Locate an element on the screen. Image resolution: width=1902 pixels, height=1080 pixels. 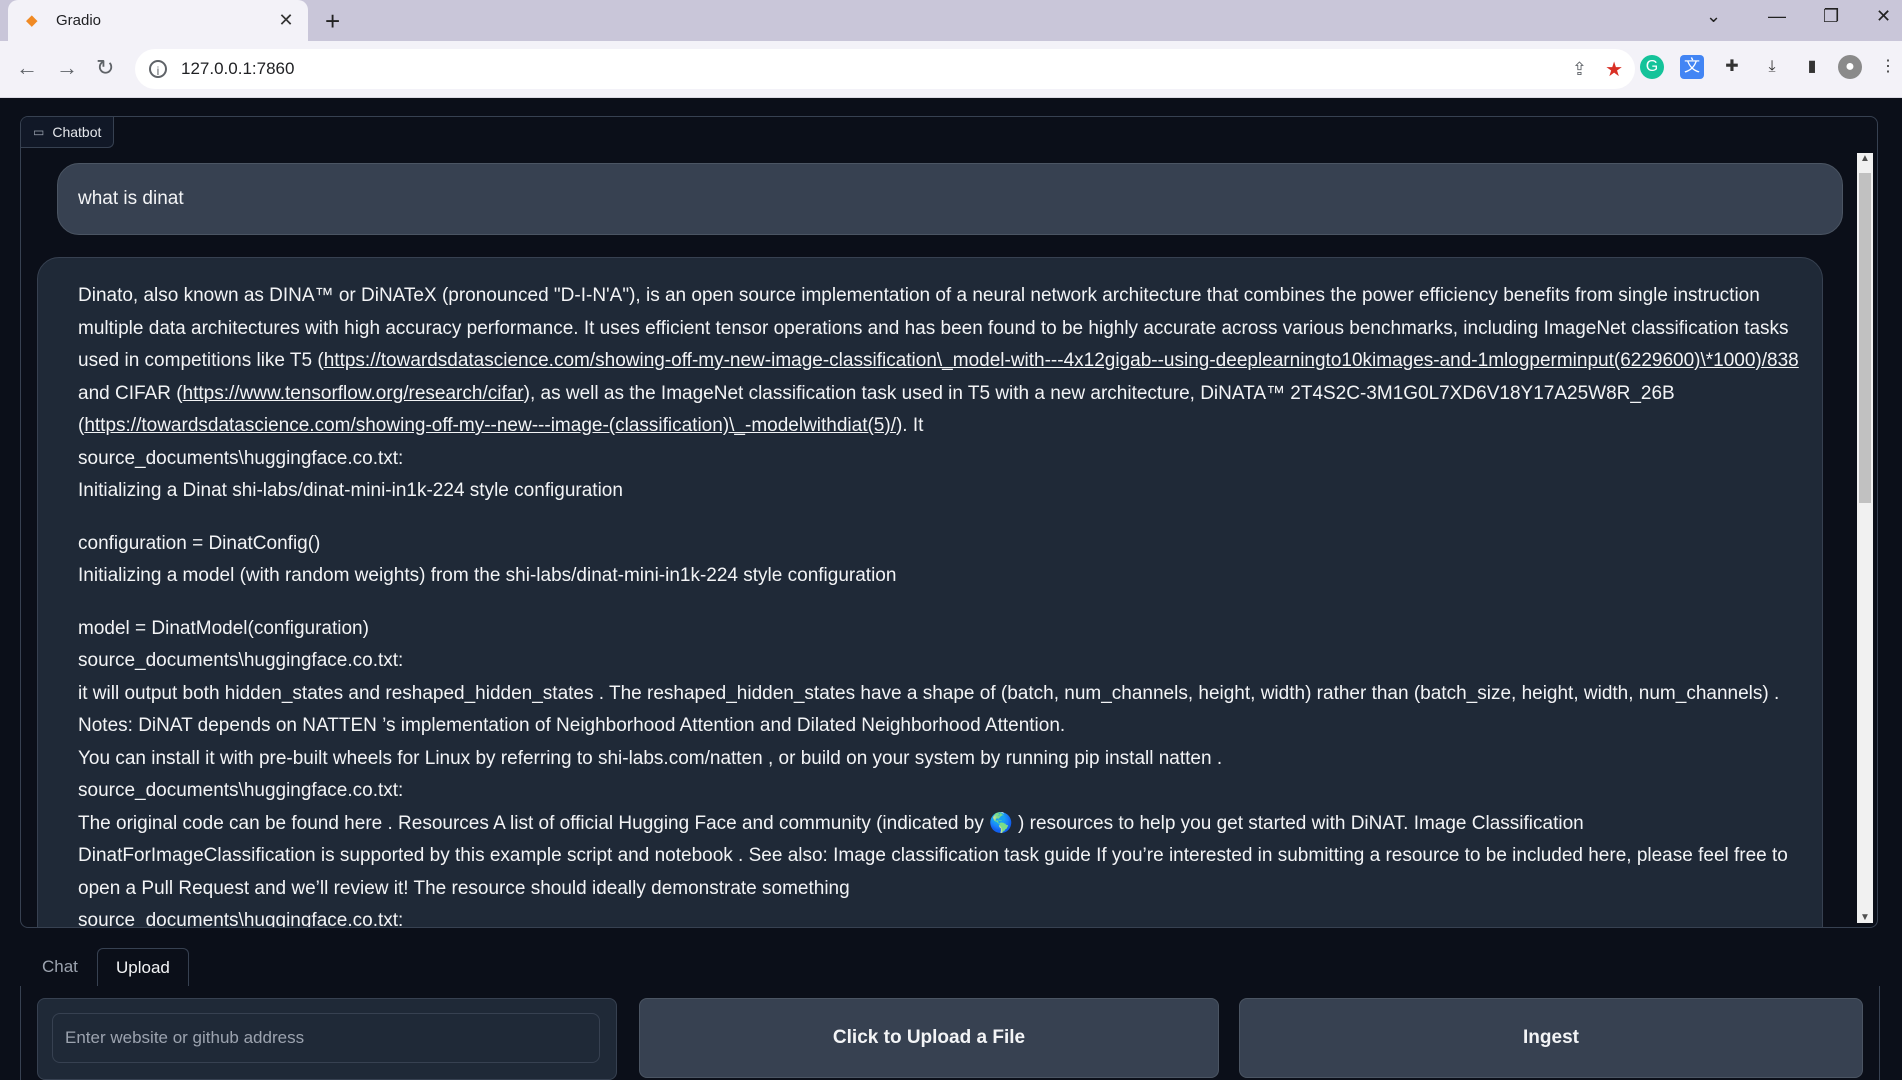
translate-extension-icon: 文 is located at coordinates (1692, 67).